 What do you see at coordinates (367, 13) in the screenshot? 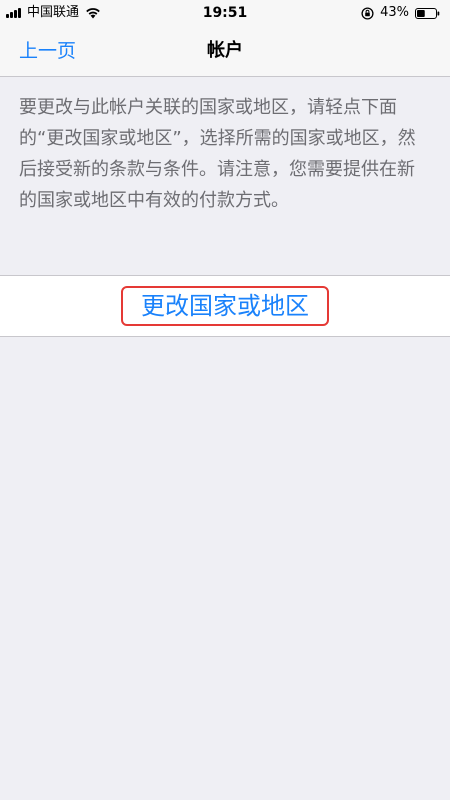
I see `rotation-lock-icon` at bounding box center [367, 13].